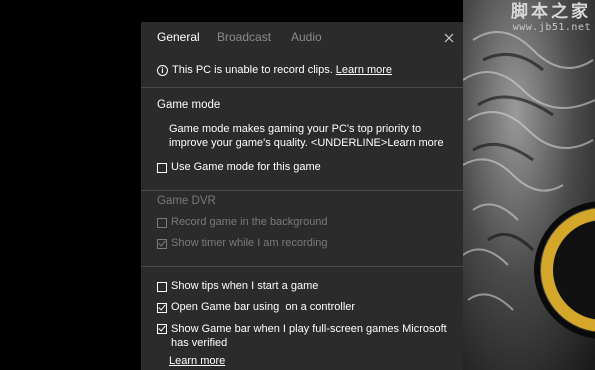 The width and height of the screenshot is (595, 370). What do you see at coordinates (245, 286) in the screenshot?
I see `show-tips-label: Show tips when I start a game` at bounding box center [245, 286].